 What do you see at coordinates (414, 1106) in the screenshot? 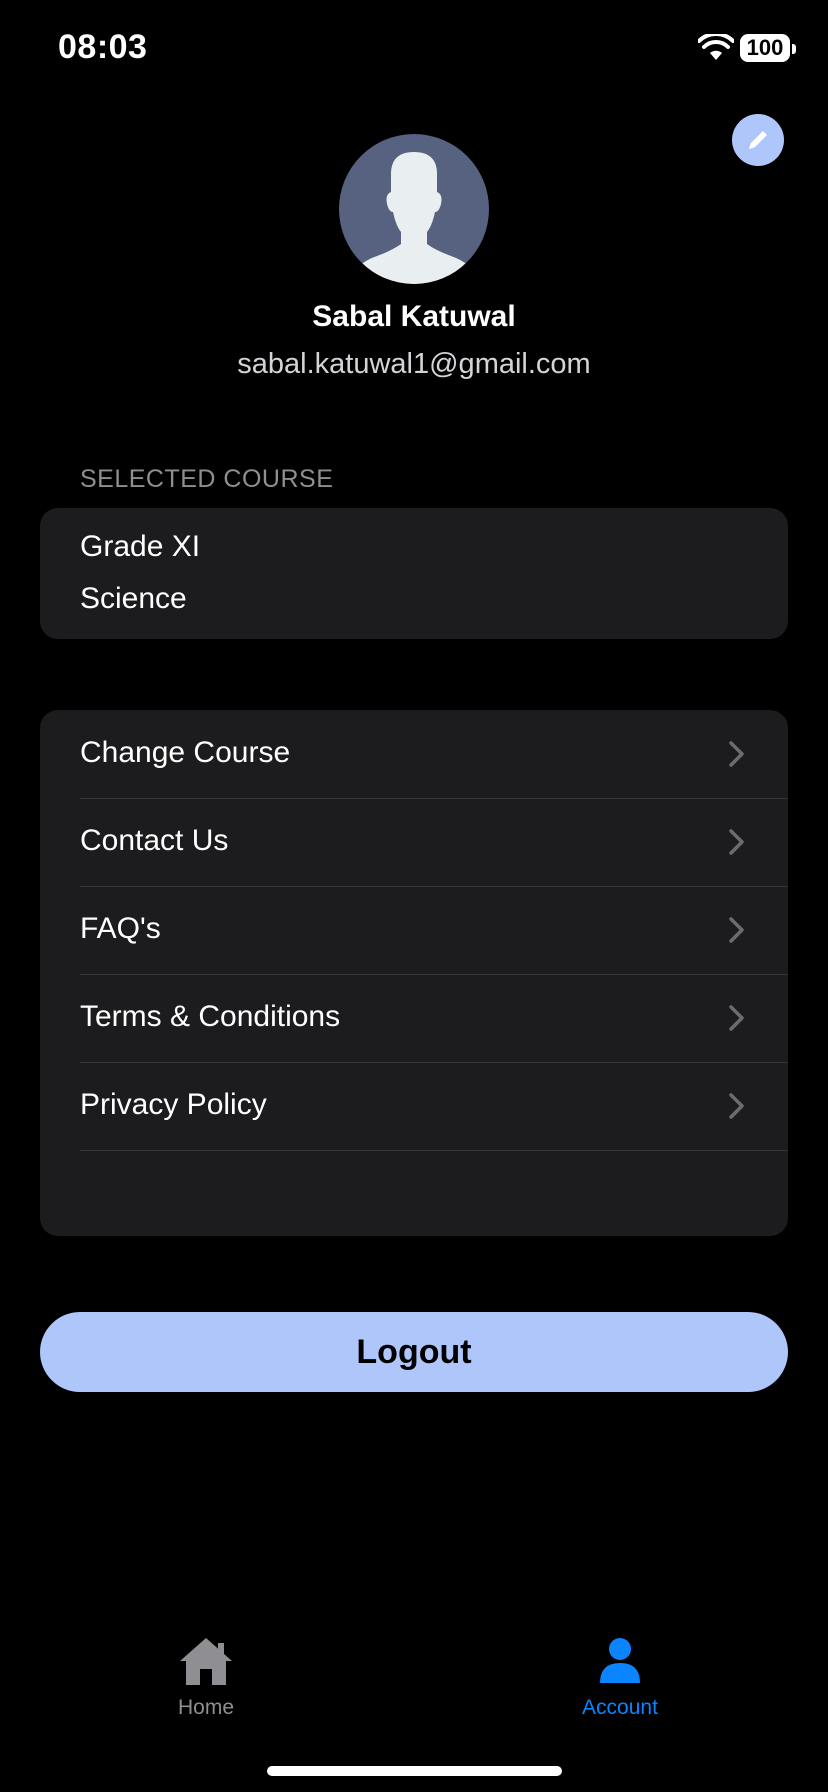
I see `menu-item-privacy-policy: Privacy Policy` at bounding box center [414, 1106].